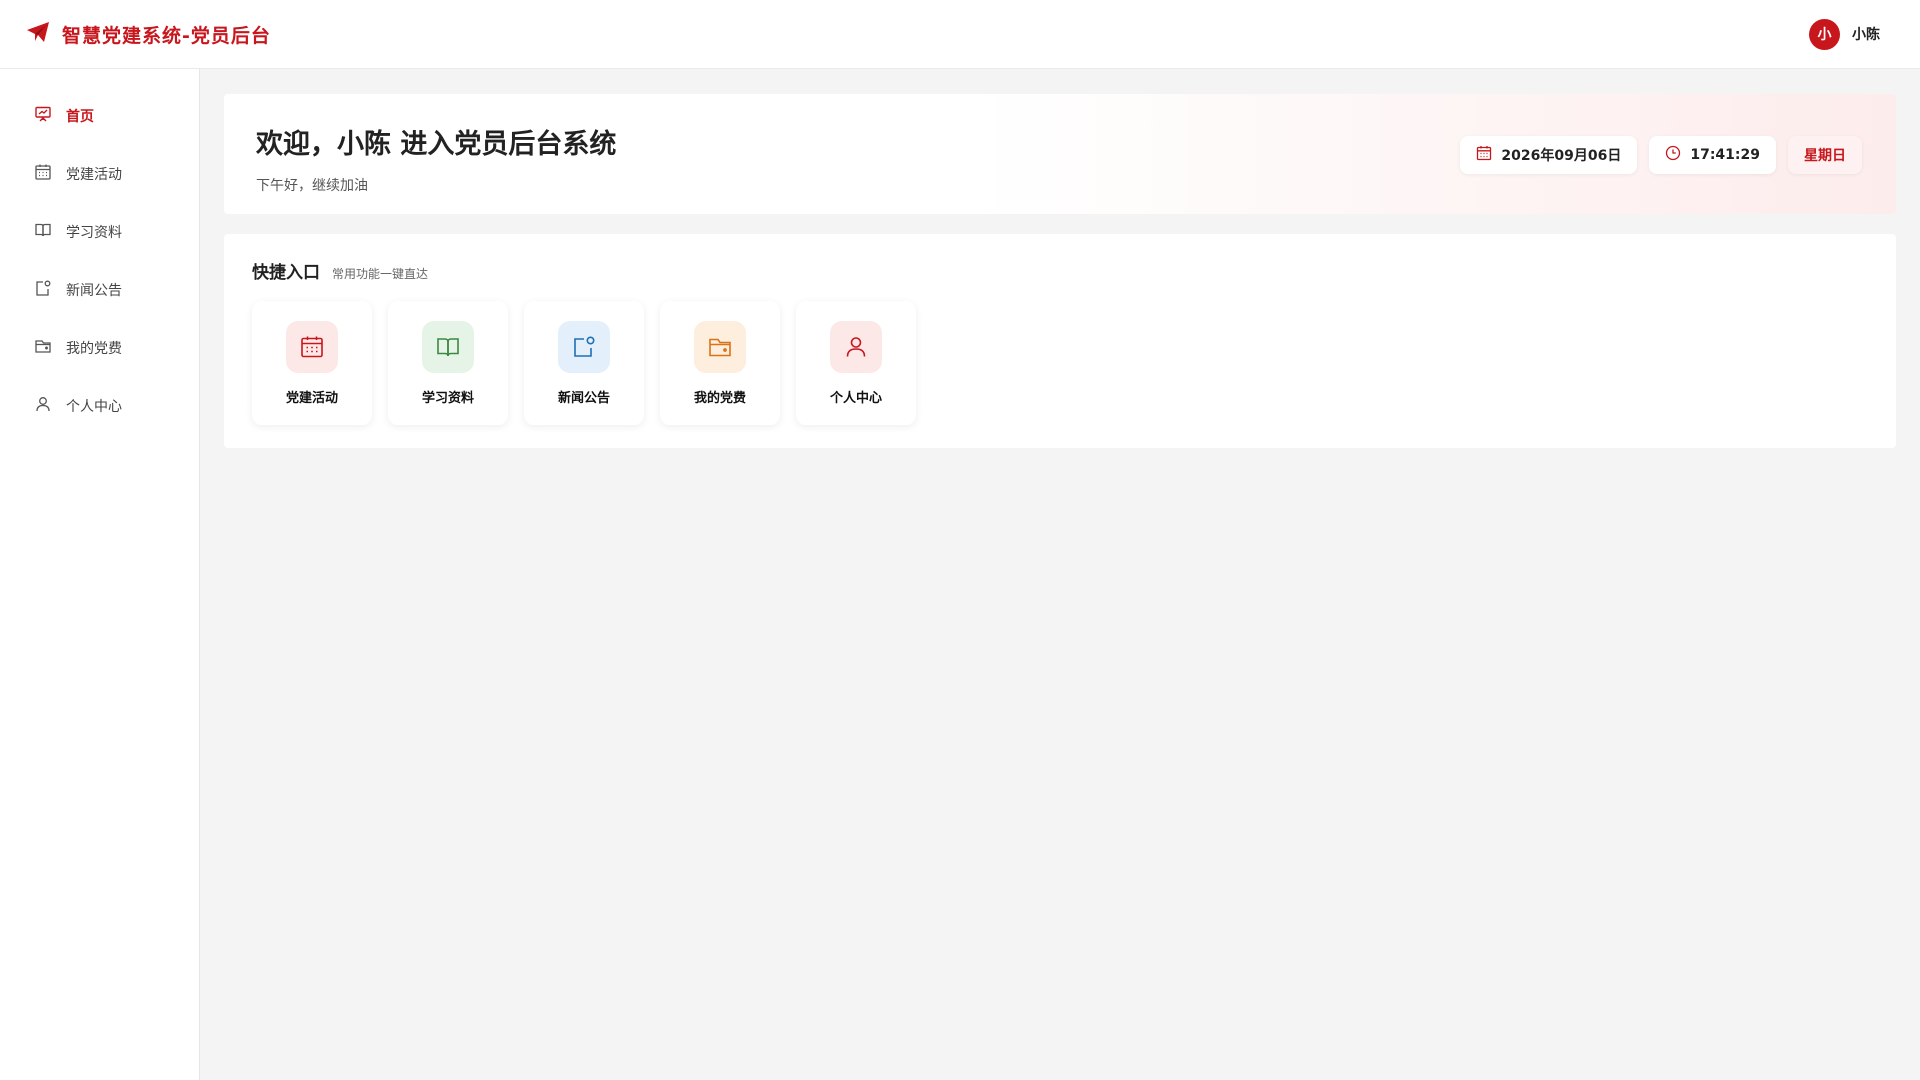 The height and width of the screenshot is (1080, 1920). I want to click on sidebar-item-label: 新闻公告, so click(94, 291).